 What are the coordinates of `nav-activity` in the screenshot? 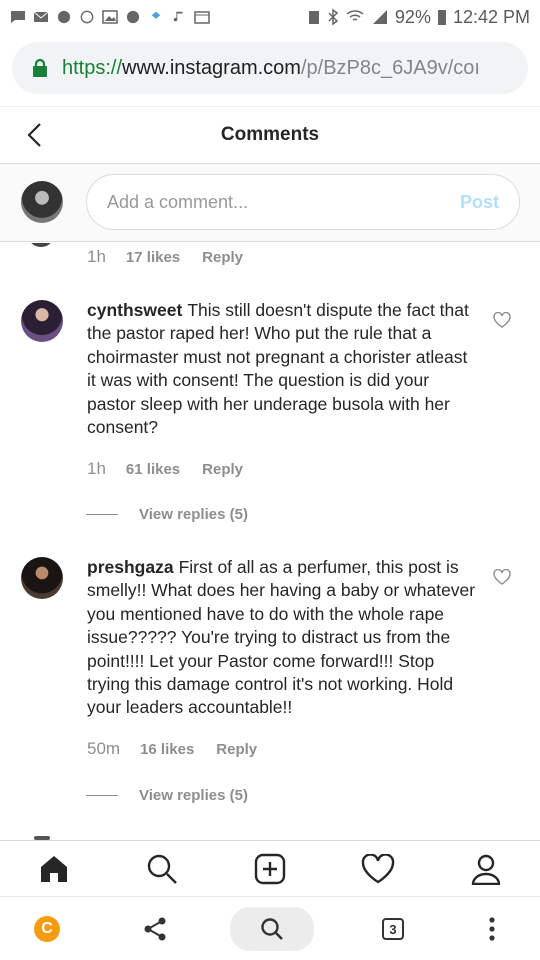 It's located at (378, 869).